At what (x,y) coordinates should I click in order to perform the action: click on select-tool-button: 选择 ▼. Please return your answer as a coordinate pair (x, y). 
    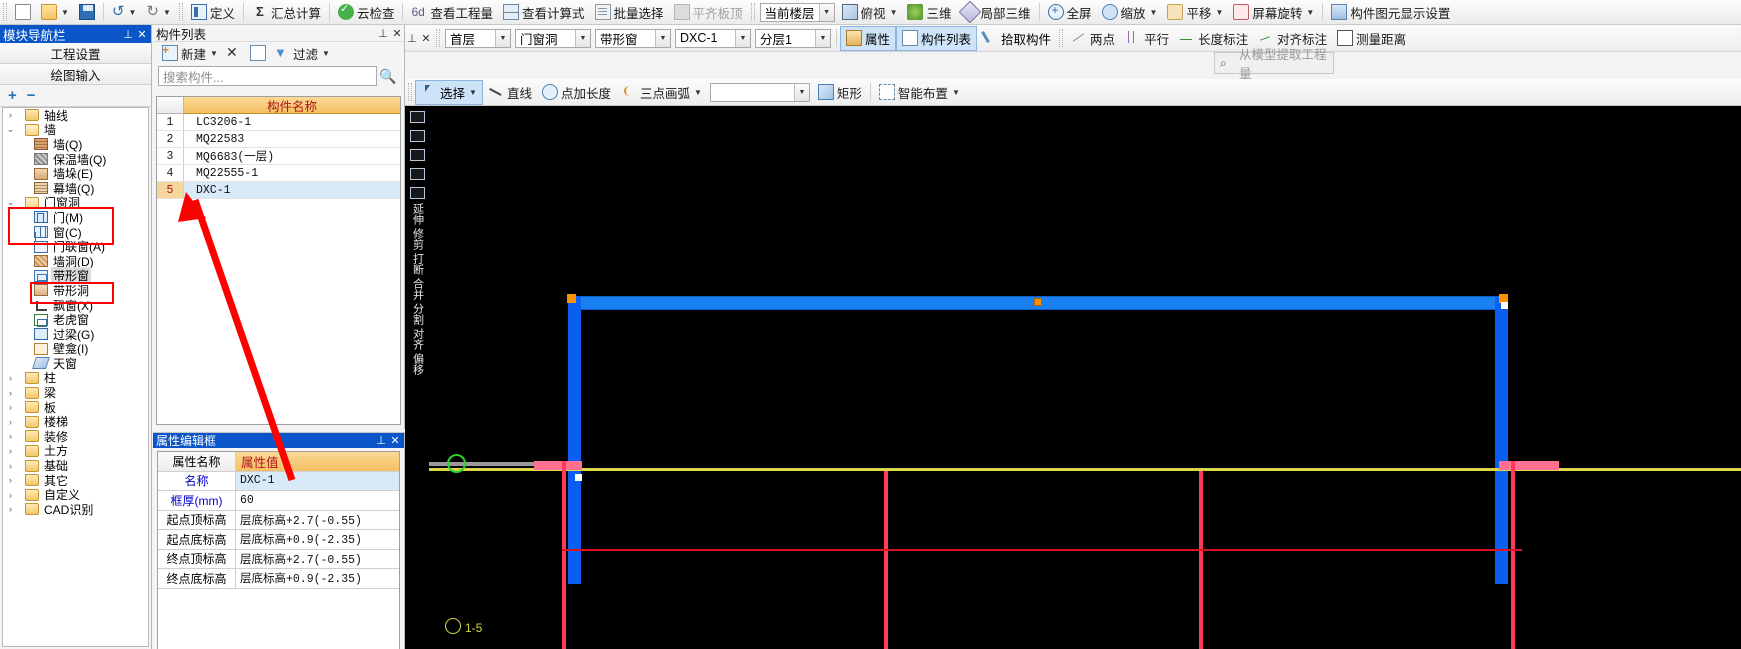
    Looking at the image, I should click on (449, 92).